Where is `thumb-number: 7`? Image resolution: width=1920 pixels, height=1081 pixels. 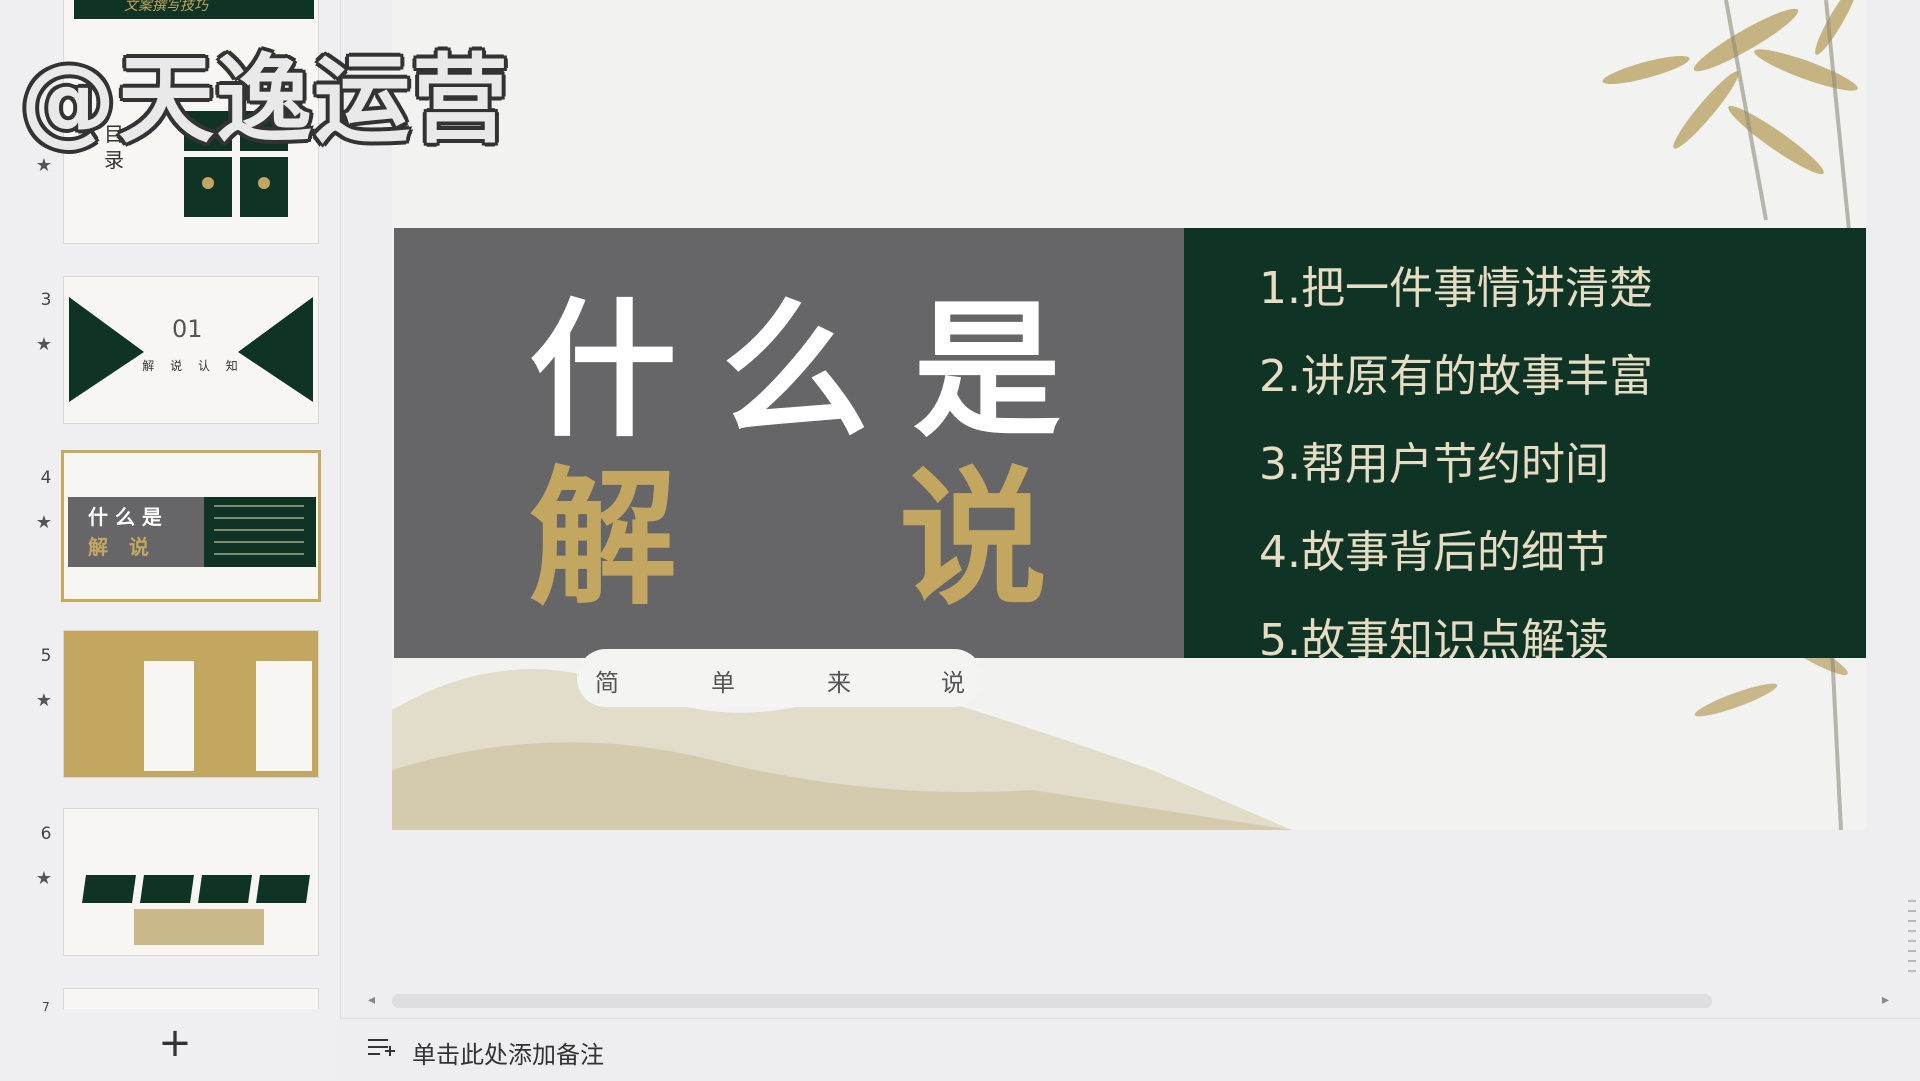
thumb-number: 7 is located at coordinates (46, 1007).